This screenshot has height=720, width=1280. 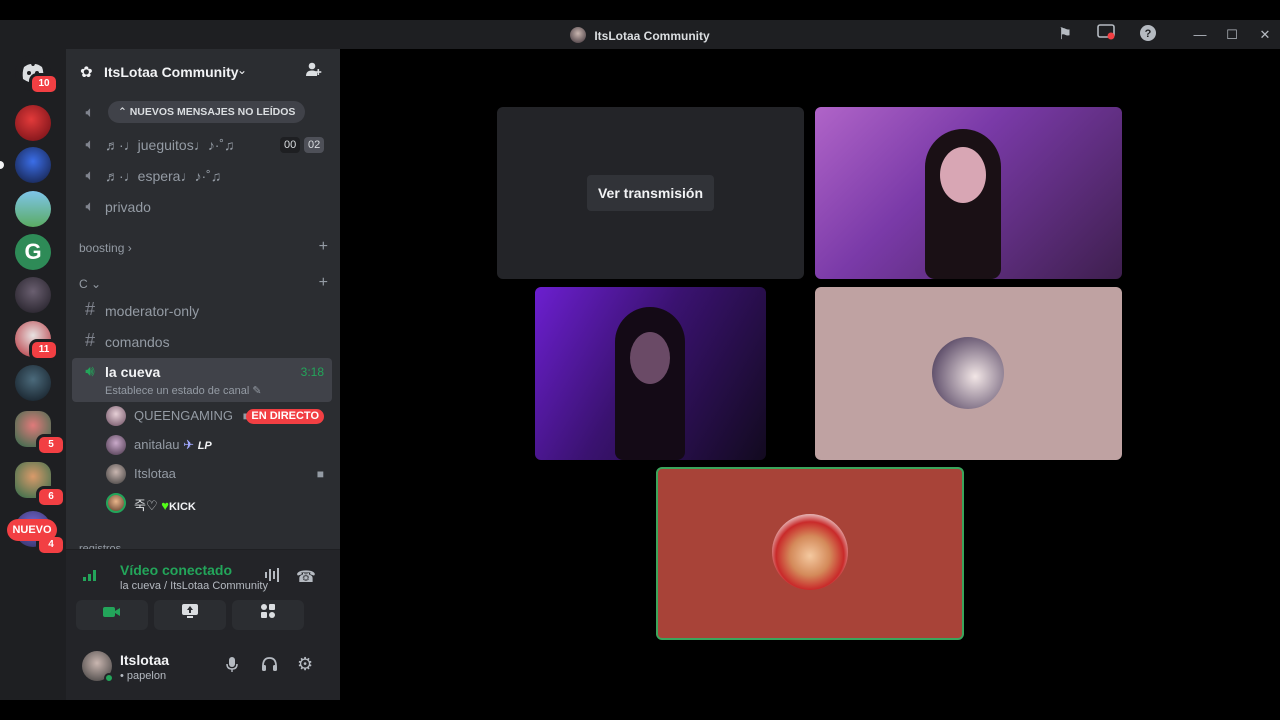 I want to click on maximize-button: ☐, so click(x=1232, y=35).